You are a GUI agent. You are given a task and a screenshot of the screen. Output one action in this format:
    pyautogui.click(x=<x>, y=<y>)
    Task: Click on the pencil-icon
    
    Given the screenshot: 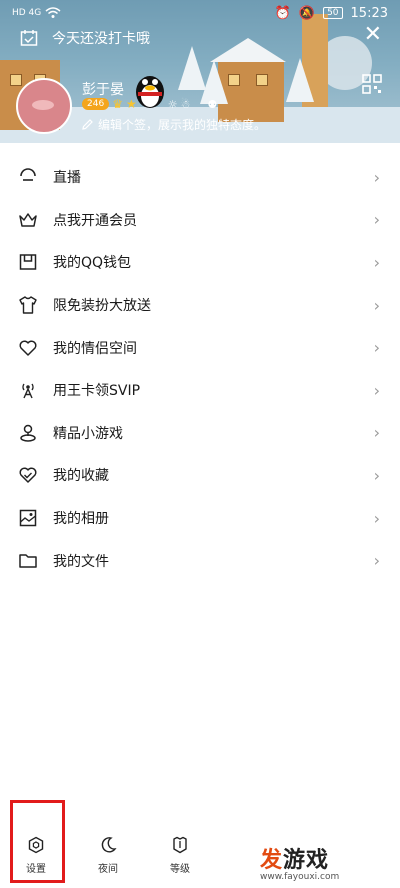 What is the action you would take?
    pyautogui.click(x=87, y=124)
    